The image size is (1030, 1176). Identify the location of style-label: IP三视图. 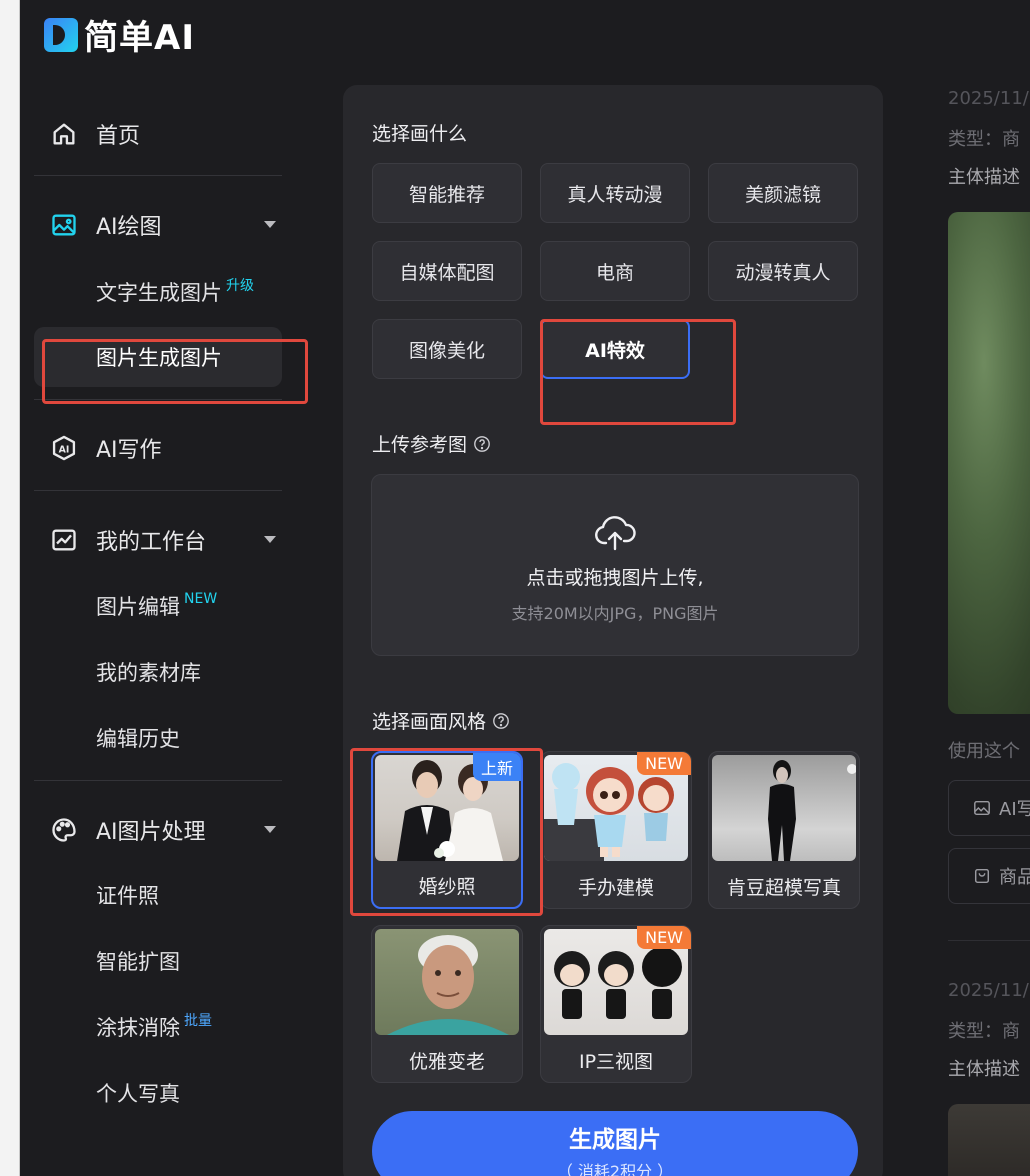
(616, 1062).